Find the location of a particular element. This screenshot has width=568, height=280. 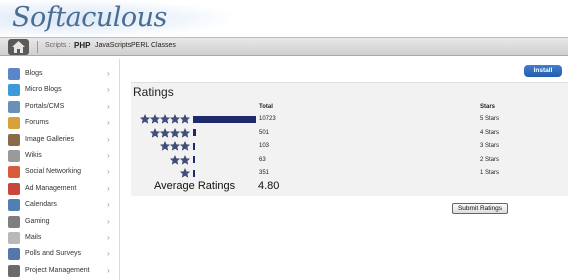

total-column-header: Total is located at coordinates (266, 107).